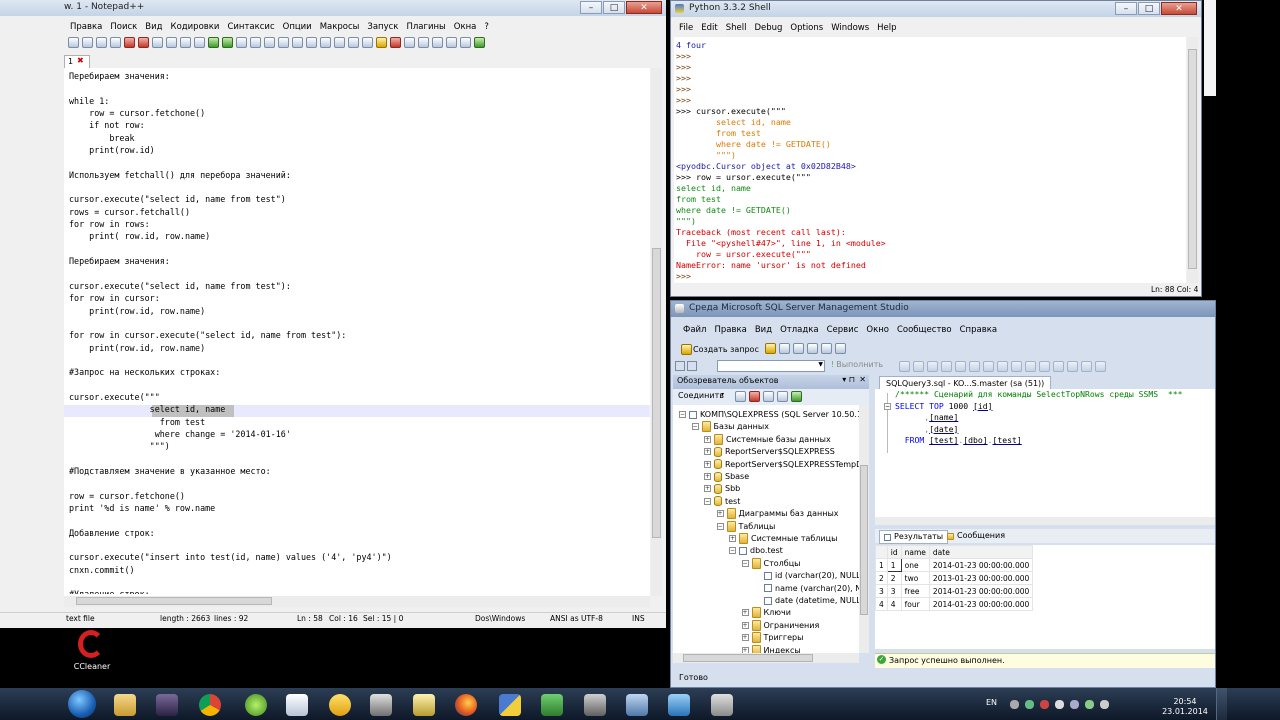 Image resolution: width=1280 pixels, height=720 pixels. I want to click on tree-item: + Индексы, so click(771, 648).